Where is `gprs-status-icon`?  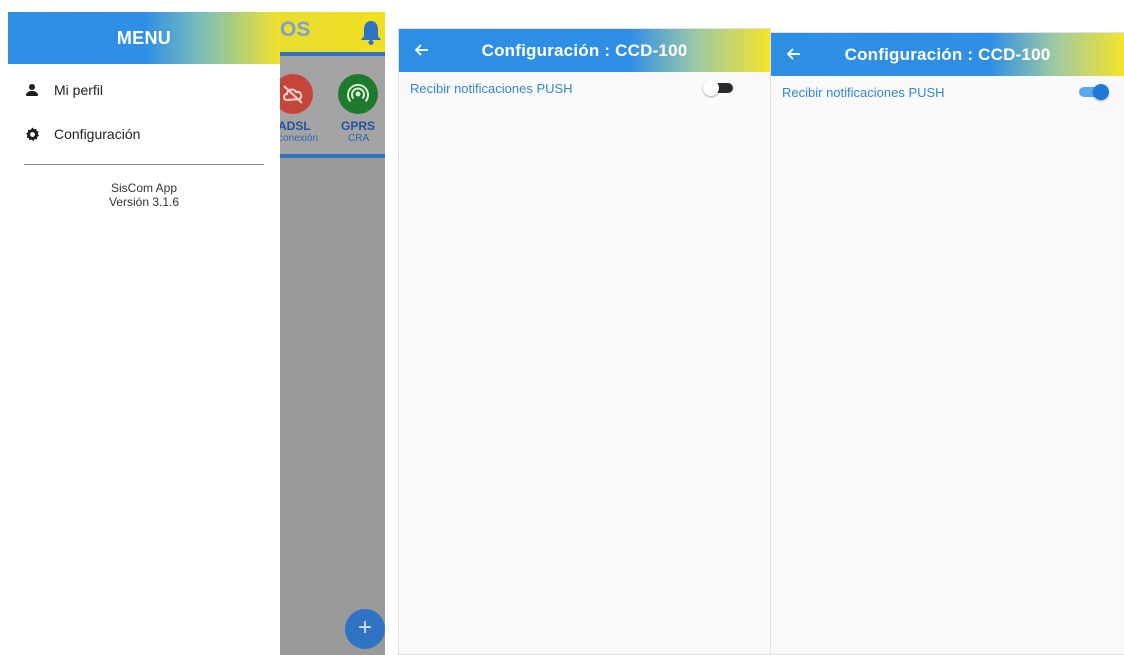
gprs-status-icon is located at coordinates (358, 94).